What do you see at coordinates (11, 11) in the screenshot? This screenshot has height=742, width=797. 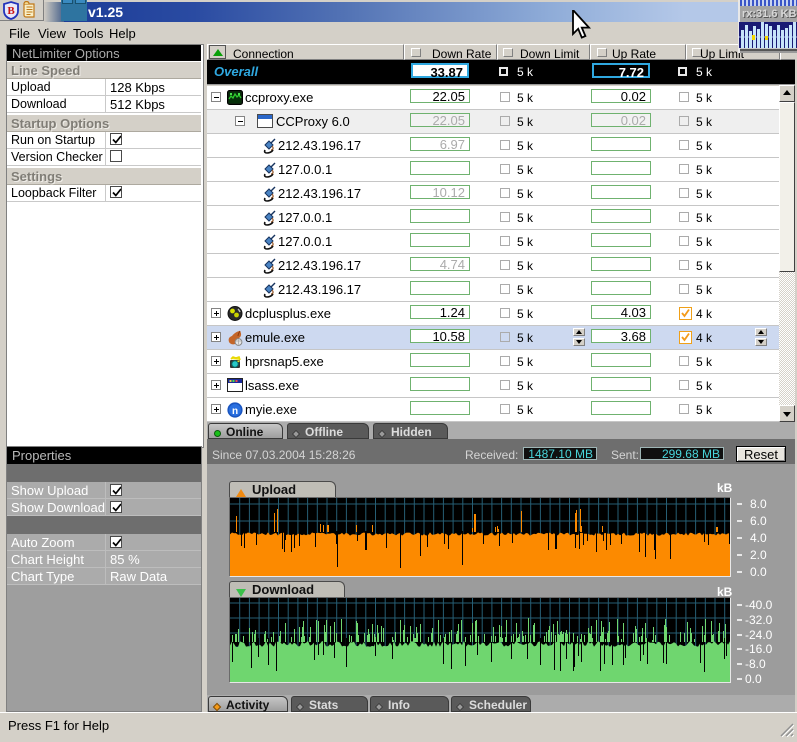 I see `svg-text: B` at bounding box center [11, 11].